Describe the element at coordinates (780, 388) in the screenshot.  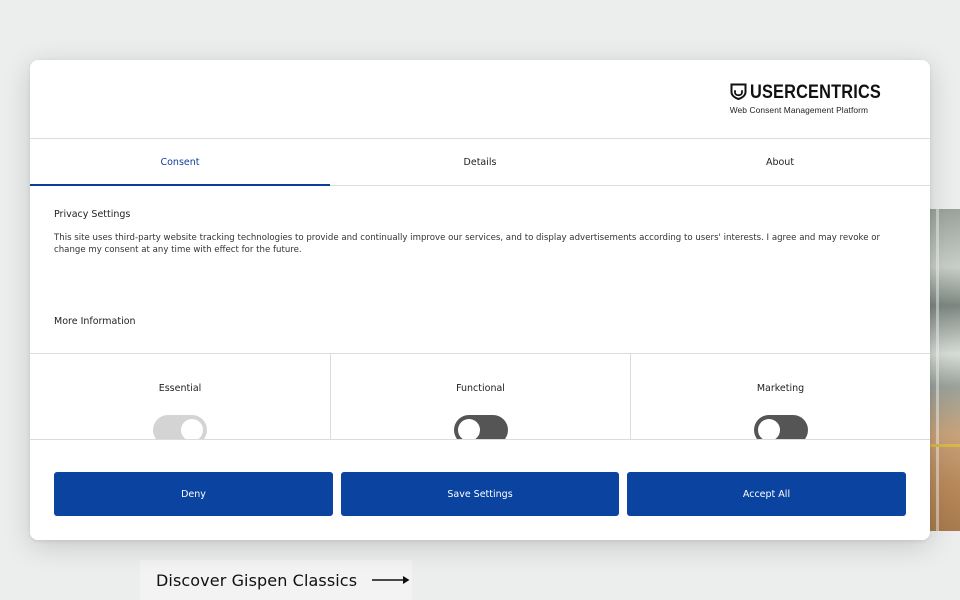
I see `category-label: Marketing` at that location.